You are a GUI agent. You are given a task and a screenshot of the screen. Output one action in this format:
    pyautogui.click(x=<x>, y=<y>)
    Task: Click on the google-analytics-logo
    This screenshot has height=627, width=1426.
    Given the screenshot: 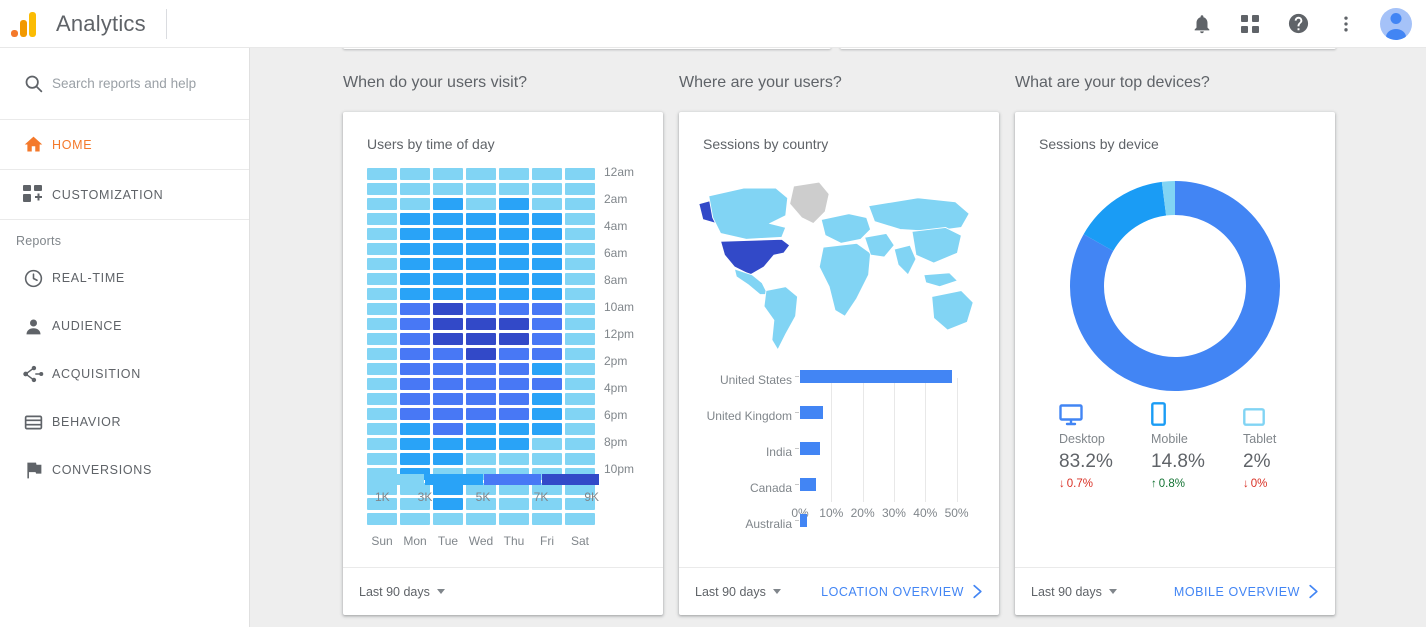 What is the action you would take?
    pyautogui.click(x=24, y=24)
    